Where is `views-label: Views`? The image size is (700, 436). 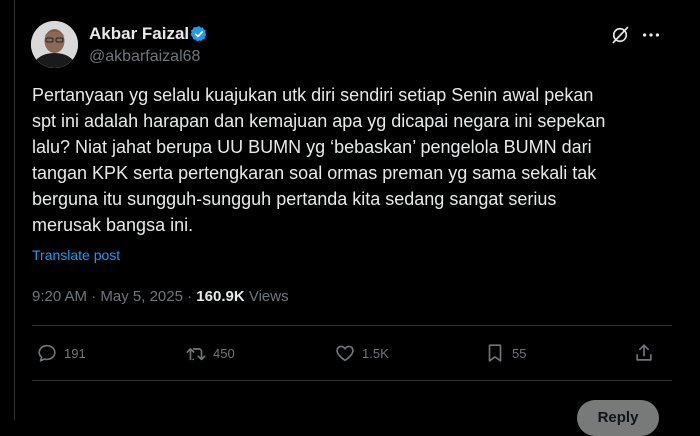 views-label: Views is located at coordinates (268, 296).